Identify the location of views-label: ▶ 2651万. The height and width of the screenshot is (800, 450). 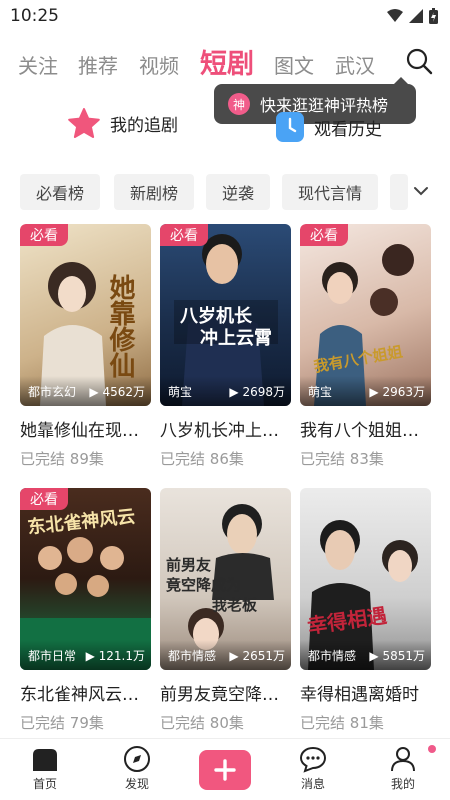
(257, 656).